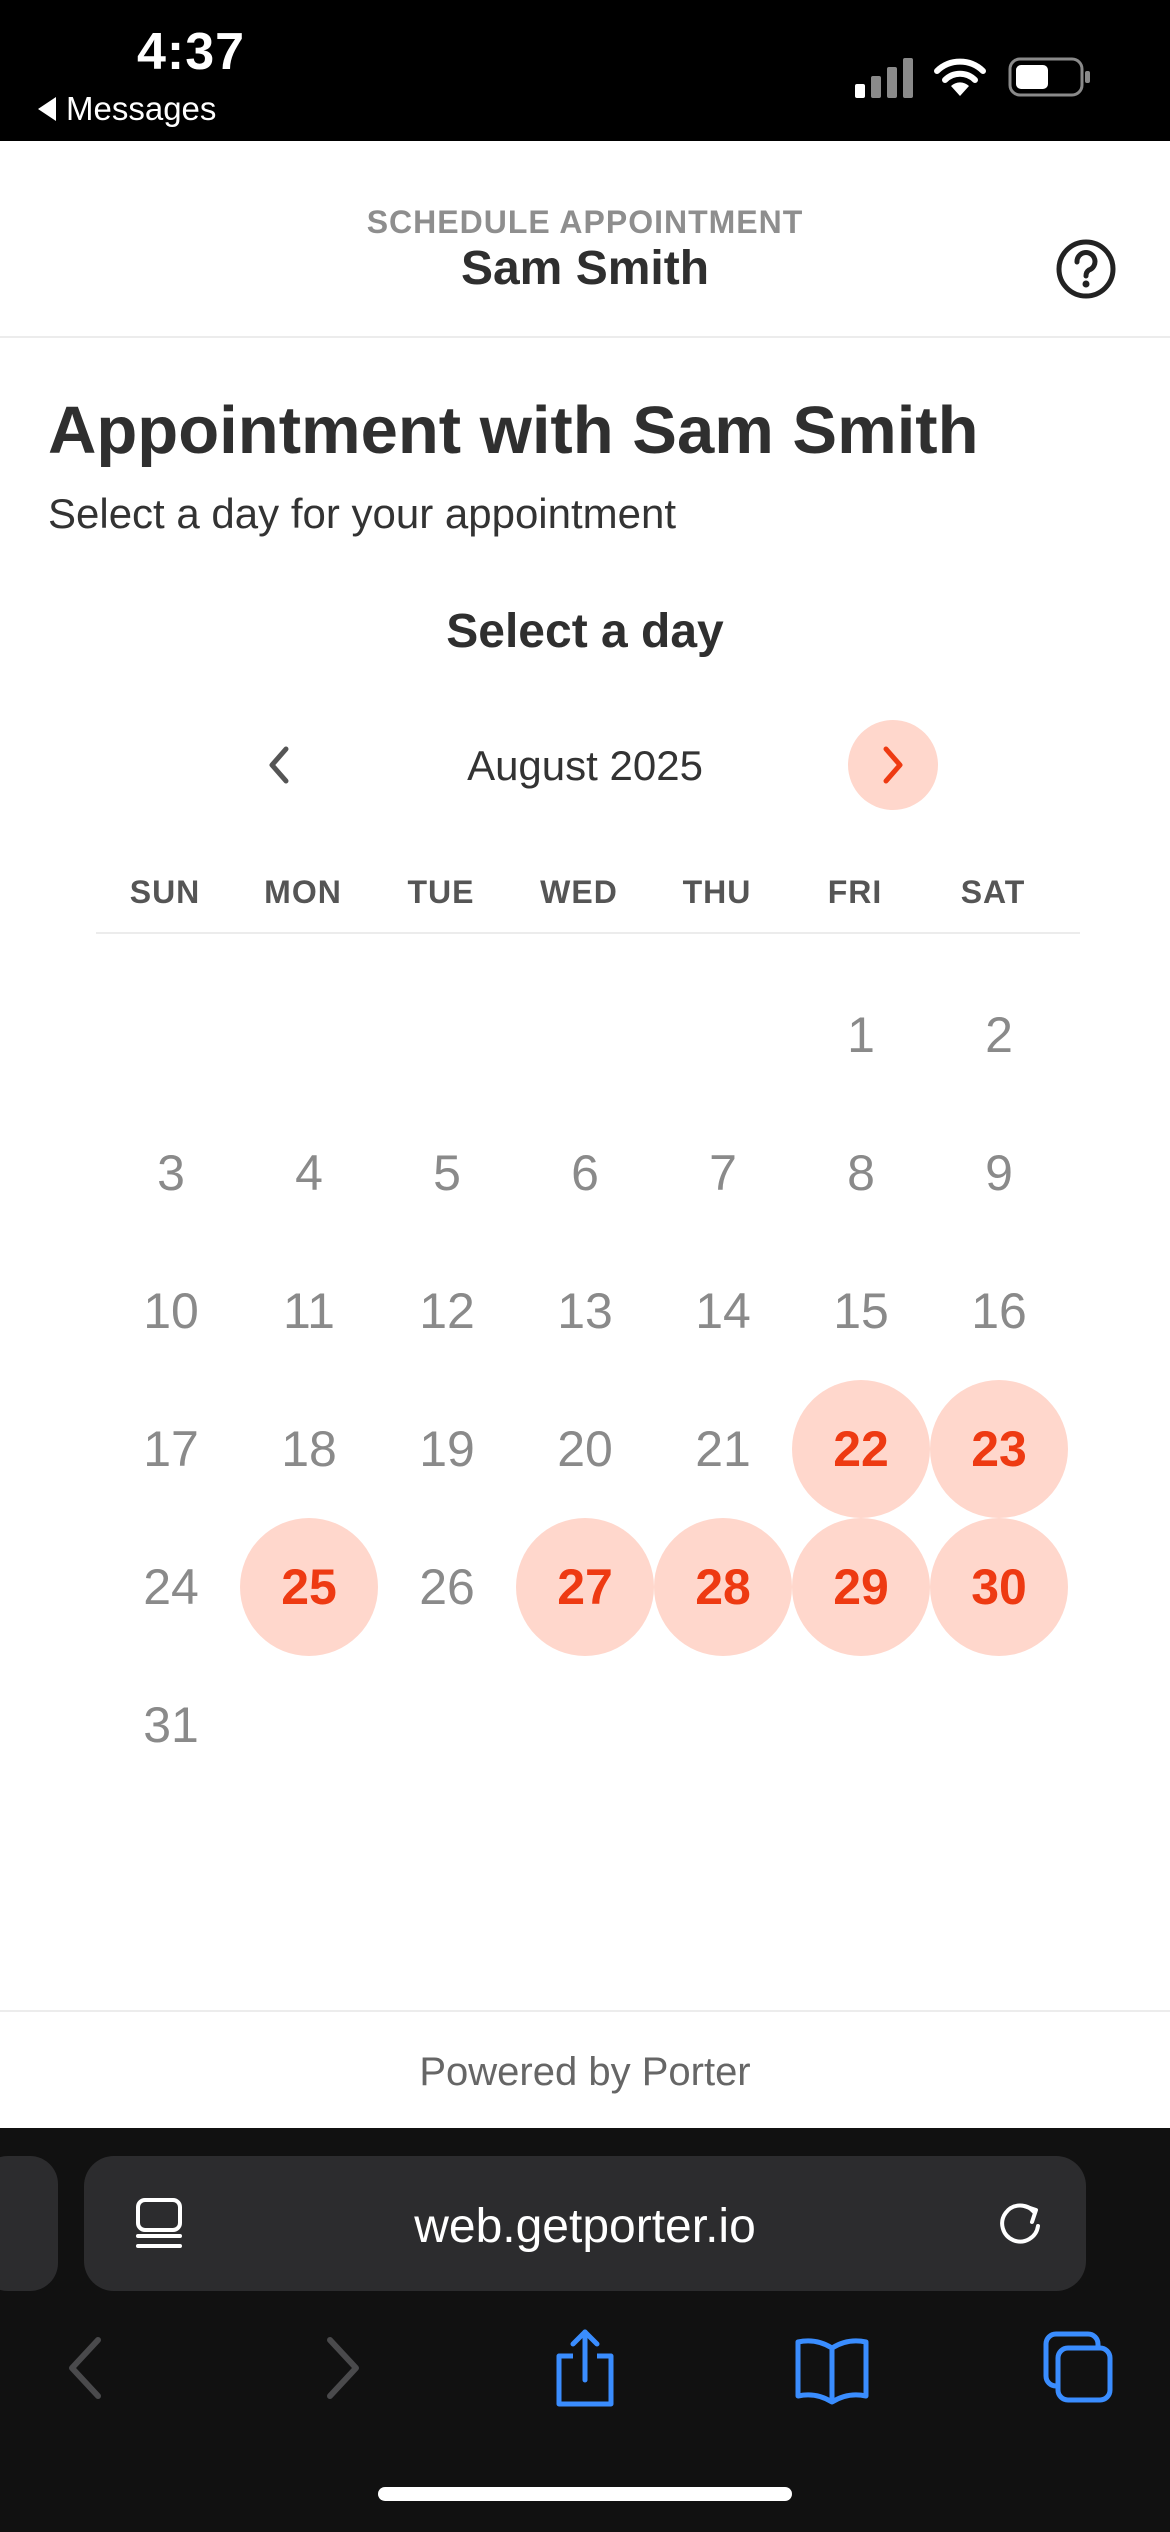 This screenshot has height=2532, width=1170. What do you see at coordinates (47, 109) in the screenshot?
I see `back-triangle-icon` at bounding box center [47, 109].